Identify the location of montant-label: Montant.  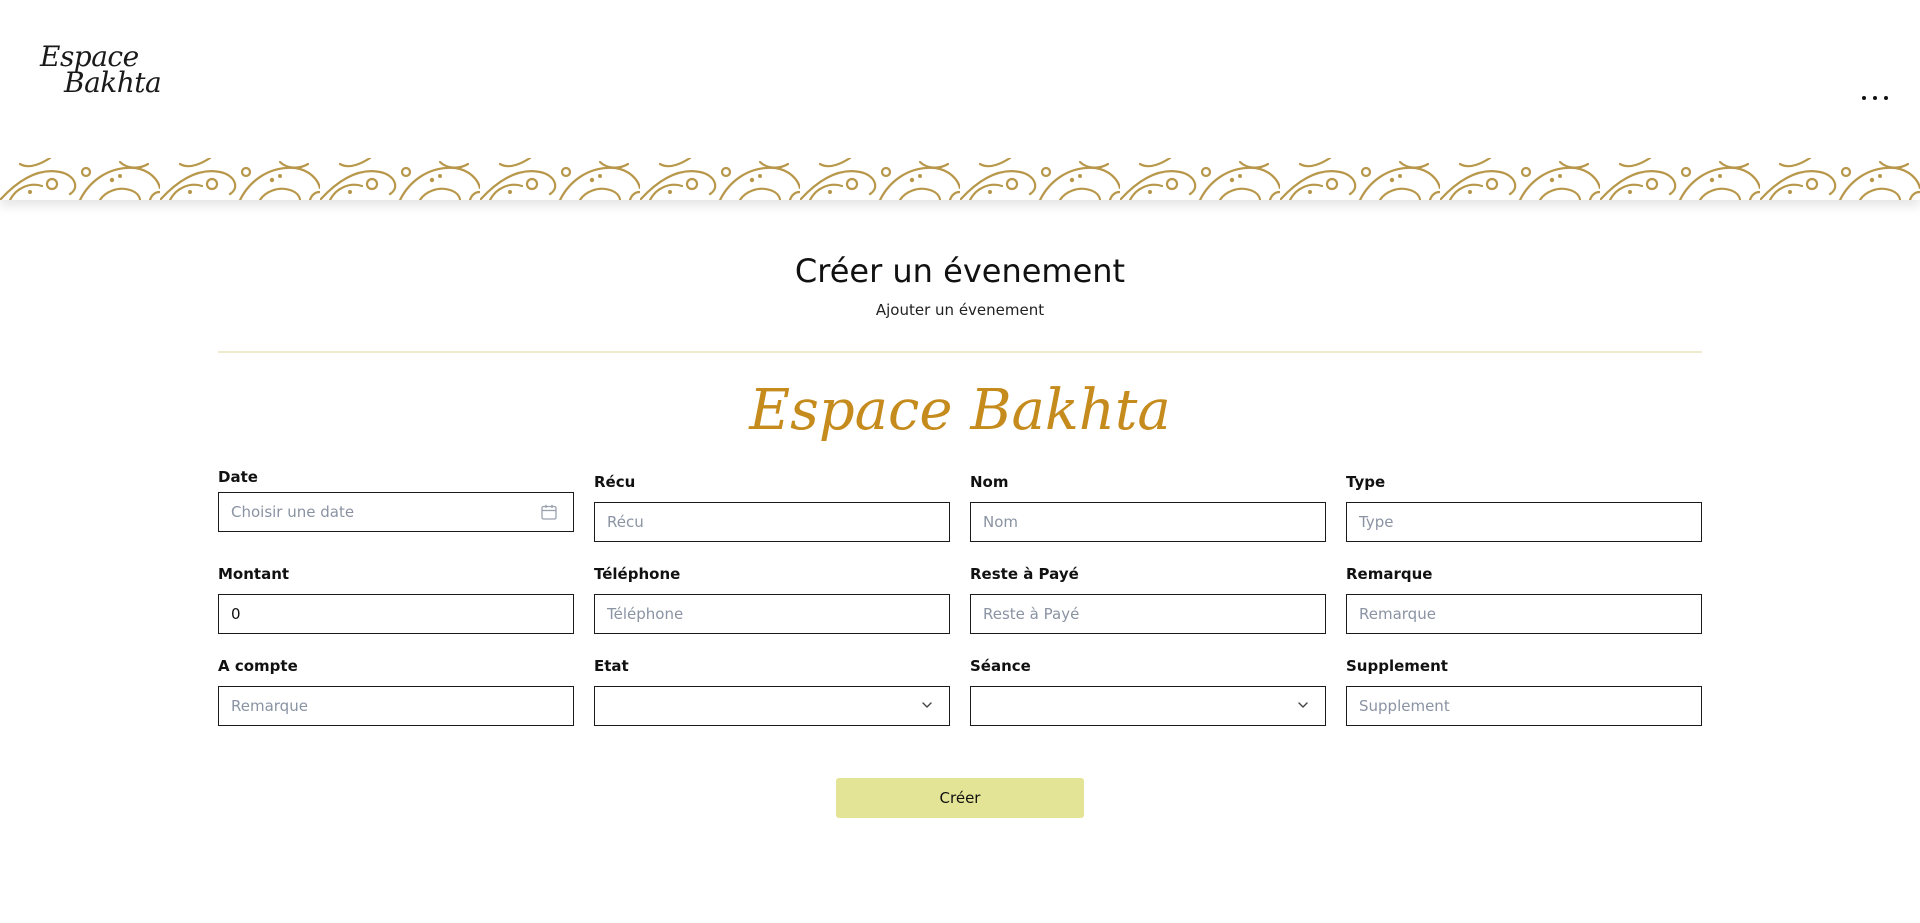
(254, 574).